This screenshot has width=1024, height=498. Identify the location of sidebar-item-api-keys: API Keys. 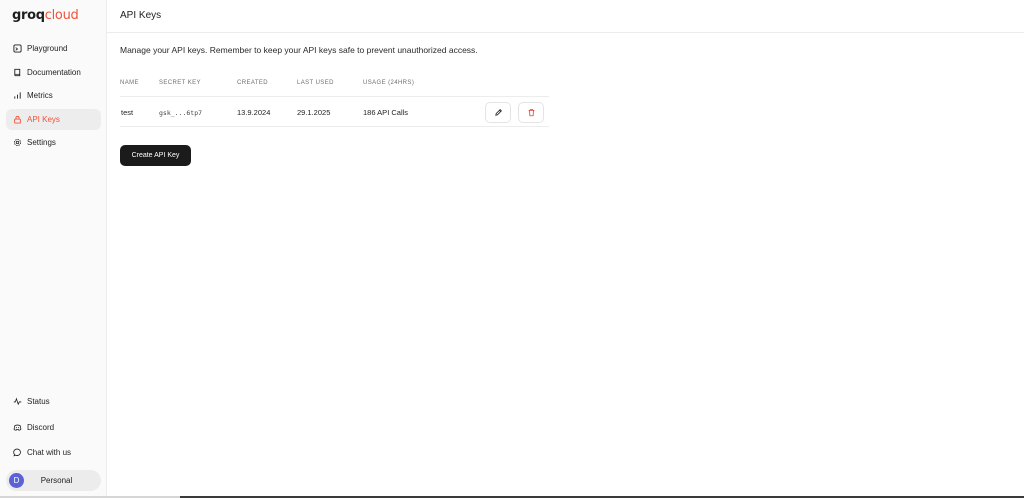
(53, 119).